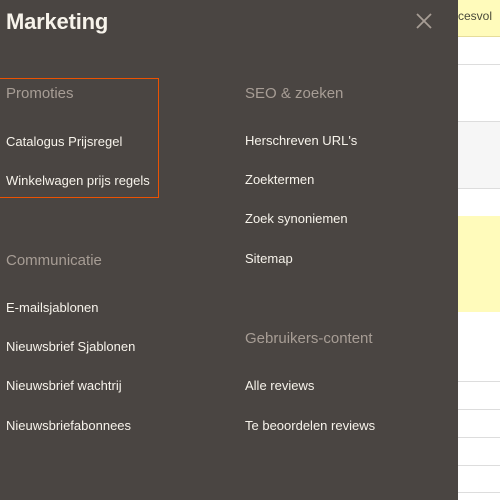  I want to click on panel-title: Marketing, so click(57, 21).